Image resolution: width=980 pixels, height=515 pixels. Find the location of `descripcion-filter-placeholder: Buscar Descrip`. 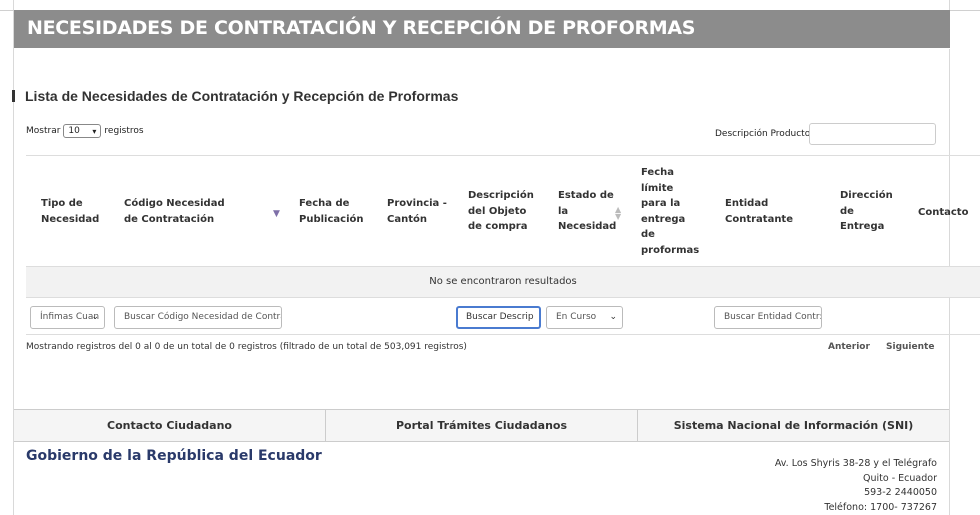

descripcion-filter-placeholder: Buscar Descrip is located at coordinates (500, 317).